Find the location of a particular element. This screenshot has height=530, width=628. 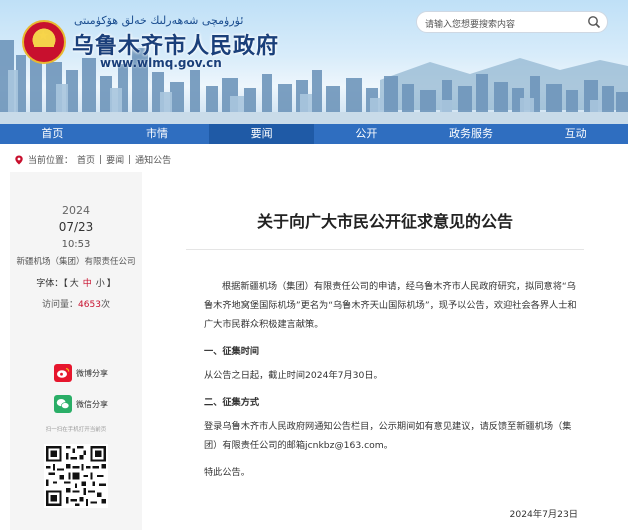

weibo-share-button: 微博分享 is located at coordinates (81, 373).